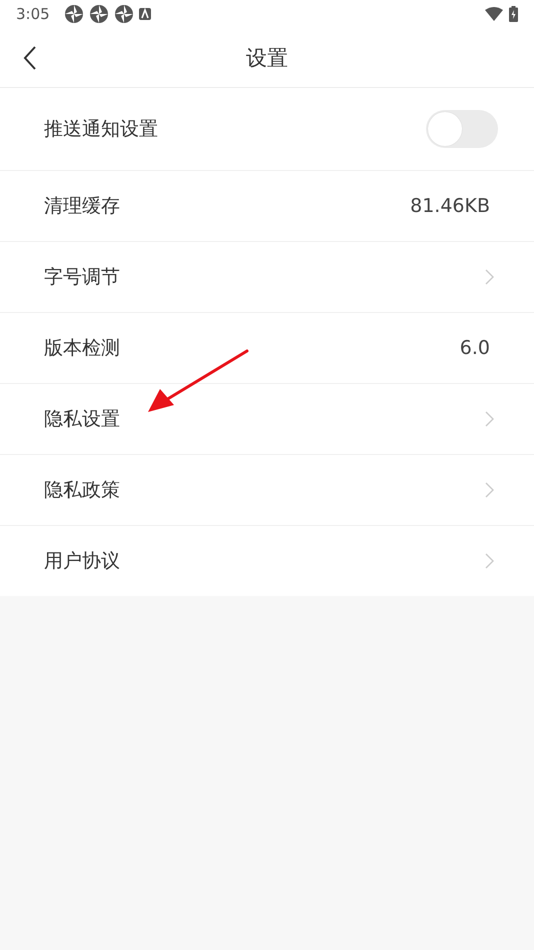 The image size is (534, 950). What do you see at coordinates (494, 14) in the screenshot?
I see `wifi-icon` at bounding box center [494, 14].